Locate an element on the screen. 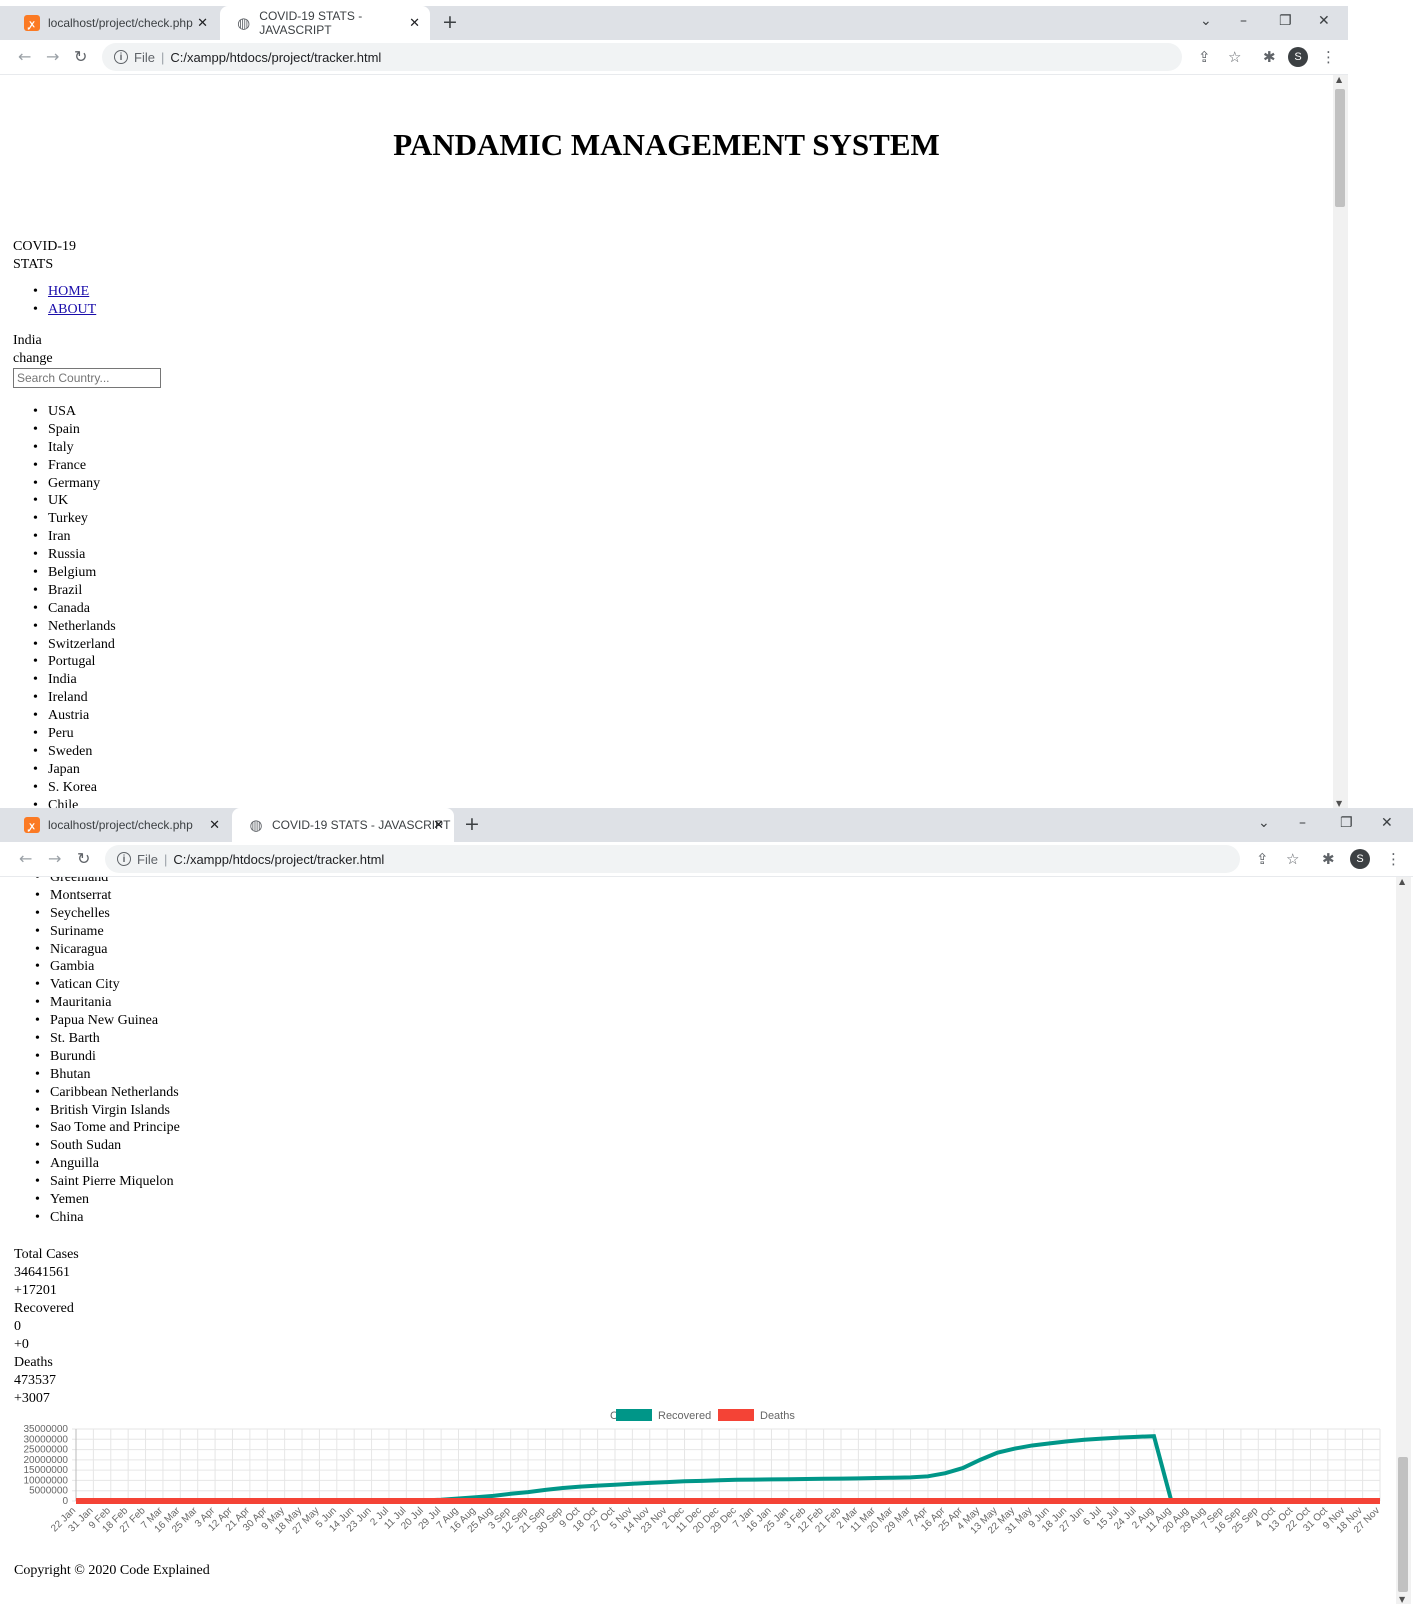 The image size is (1413, 1604). country-item: Japan is located at coordinates (64, 770).